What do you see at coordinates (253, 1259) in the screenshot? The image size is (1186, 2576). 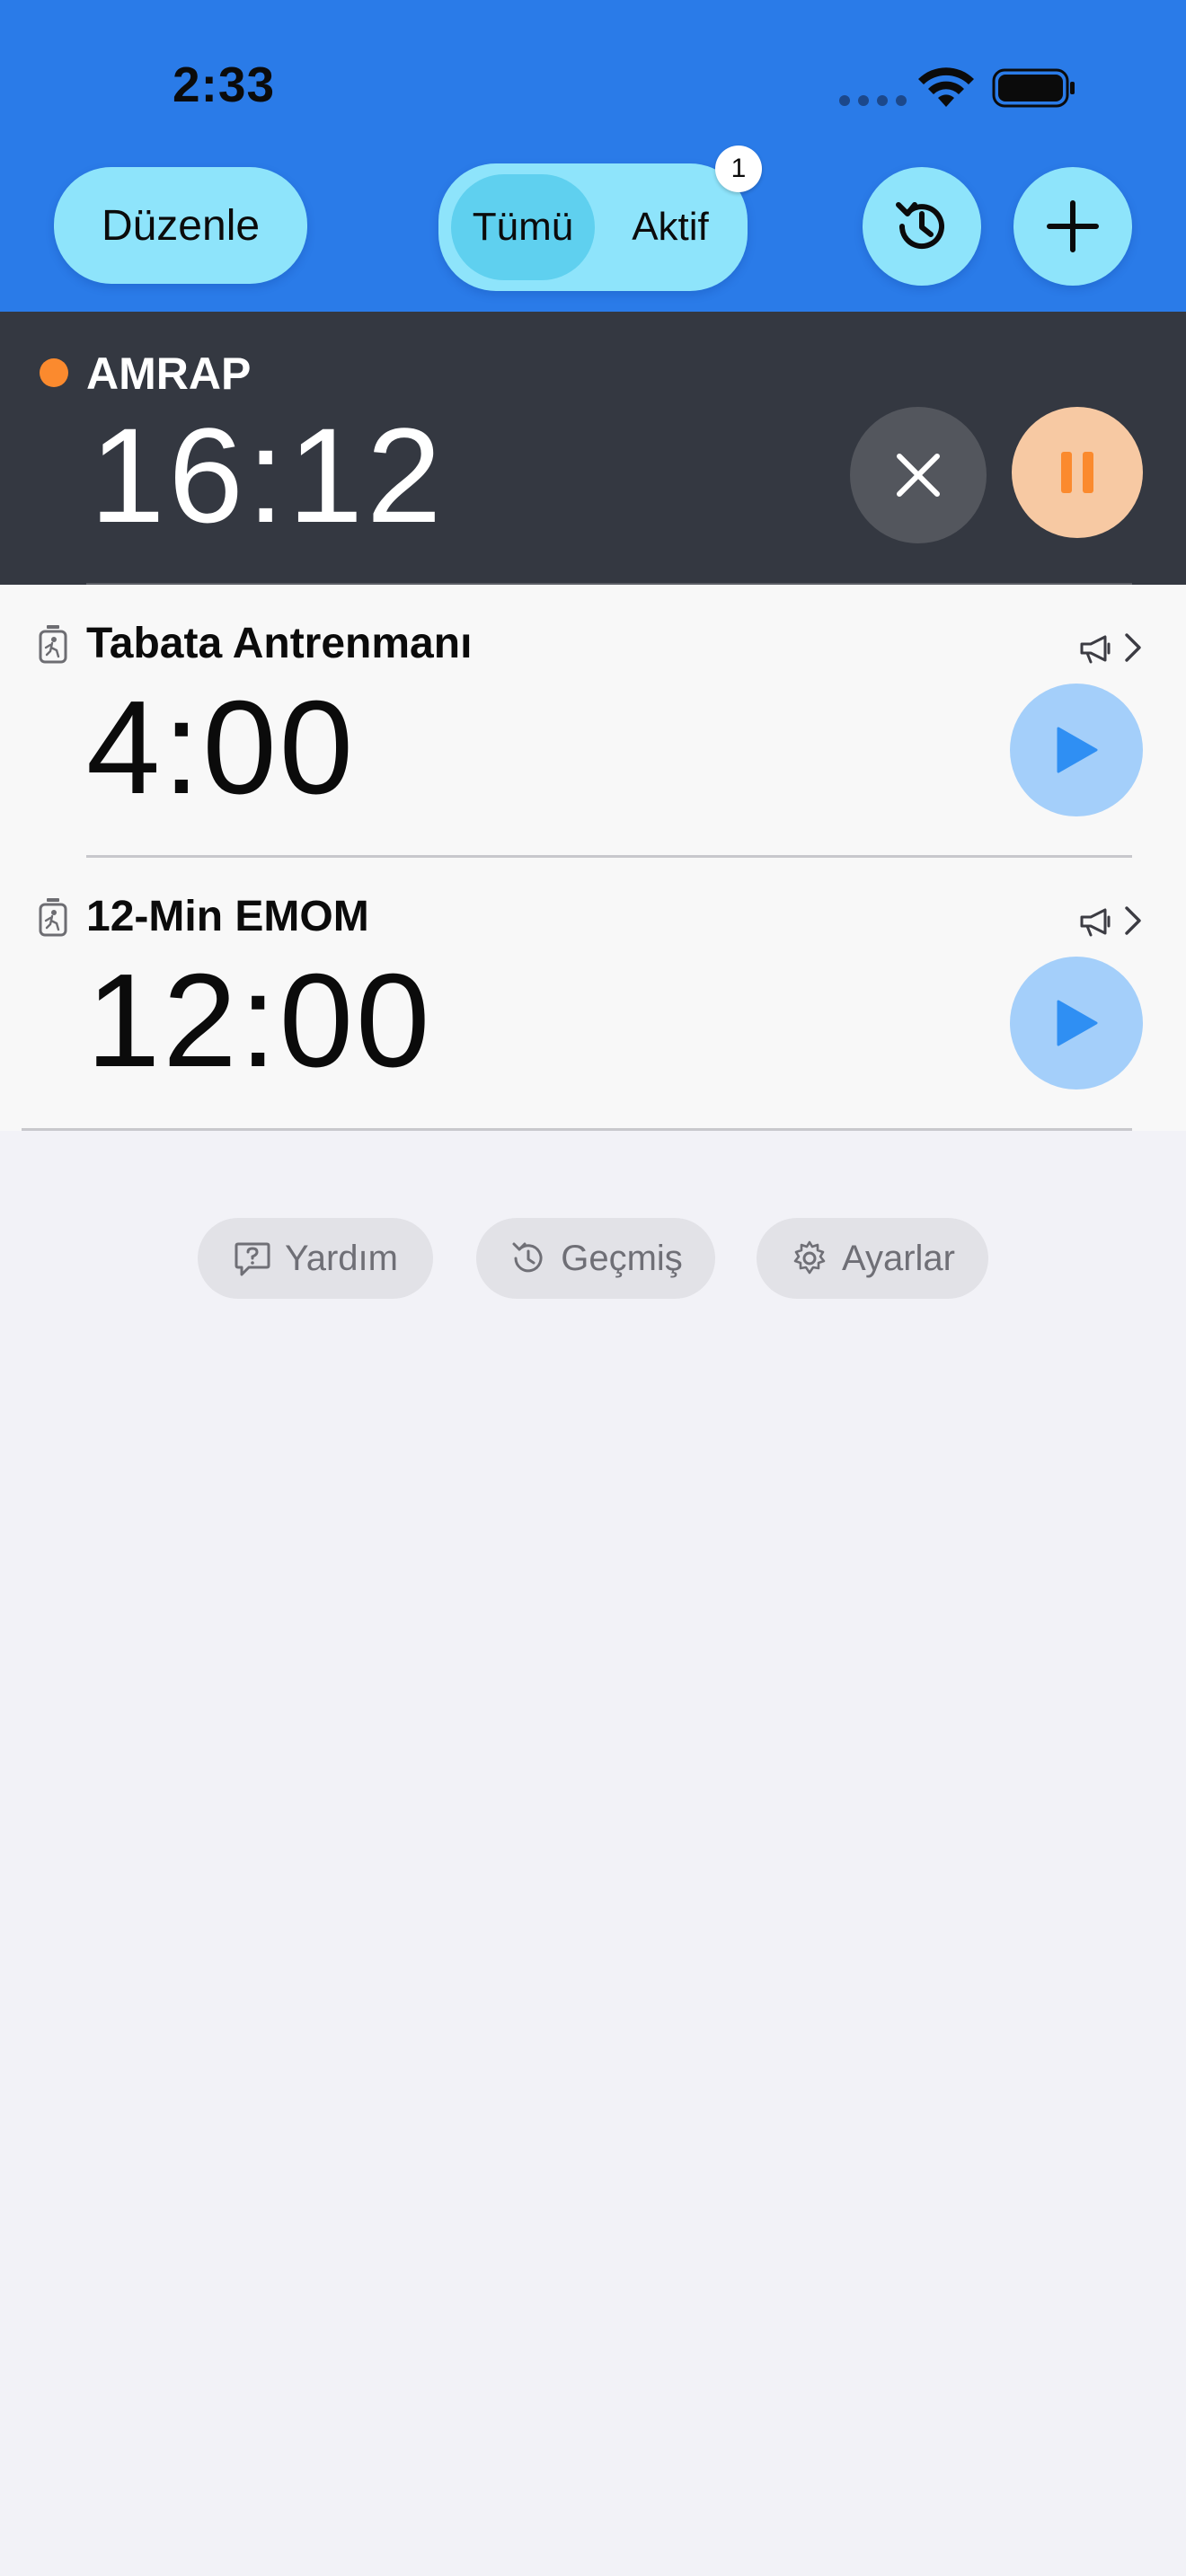 I see `help-bubble-icon` at bounding box center [253, 1259].